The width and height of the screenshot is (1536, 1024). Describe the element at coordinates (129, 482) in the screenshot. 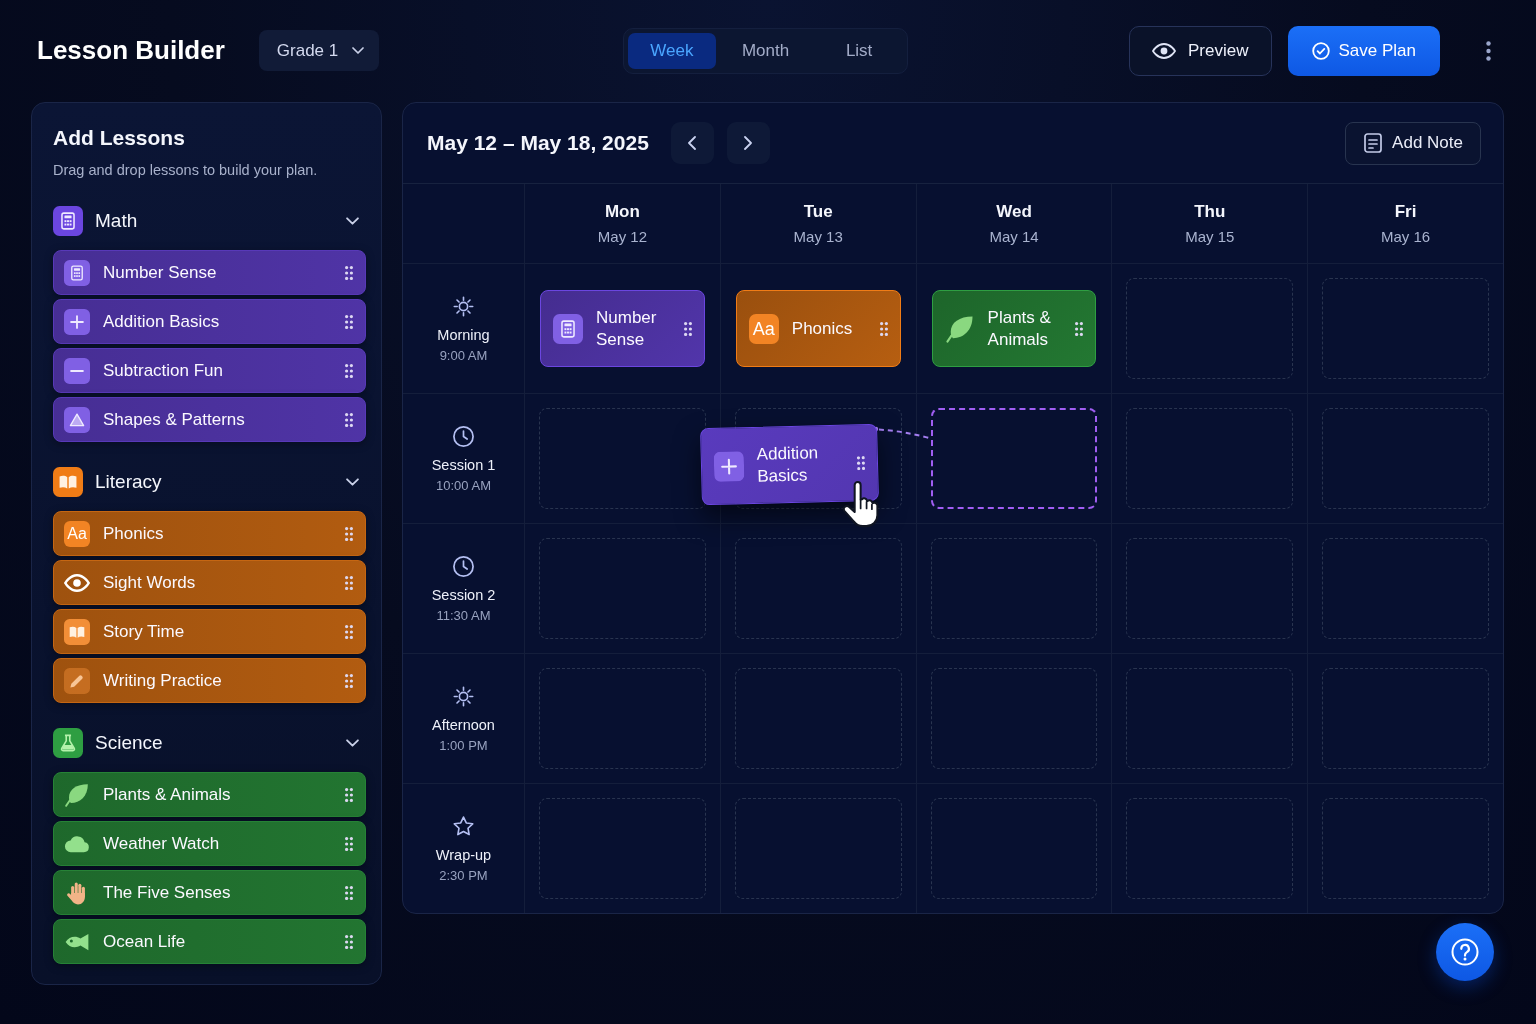

I see `subject-title: Literacy` at that location.